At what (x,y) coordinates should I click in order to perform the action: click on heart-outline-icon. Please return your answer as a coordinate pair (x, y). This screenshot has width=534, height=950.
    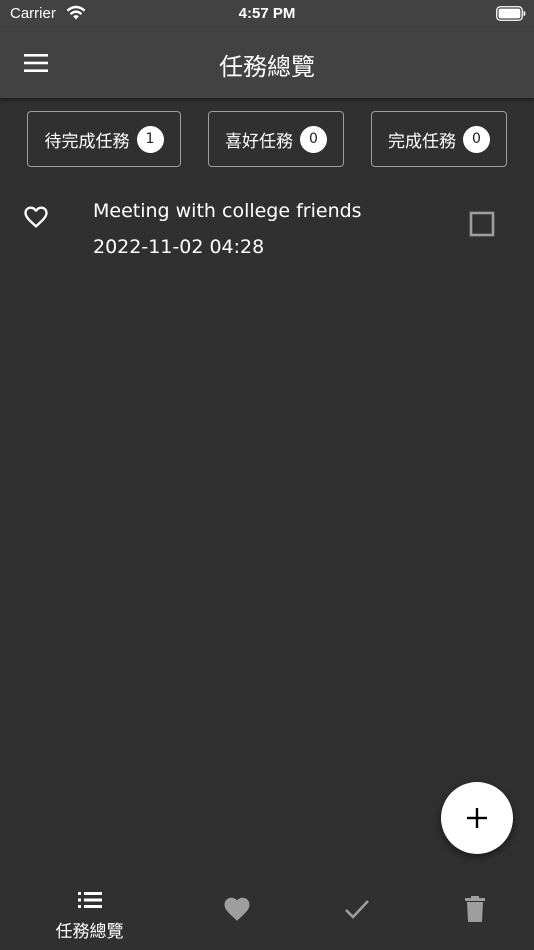
    Looking at the image, I should click on (36, 217).